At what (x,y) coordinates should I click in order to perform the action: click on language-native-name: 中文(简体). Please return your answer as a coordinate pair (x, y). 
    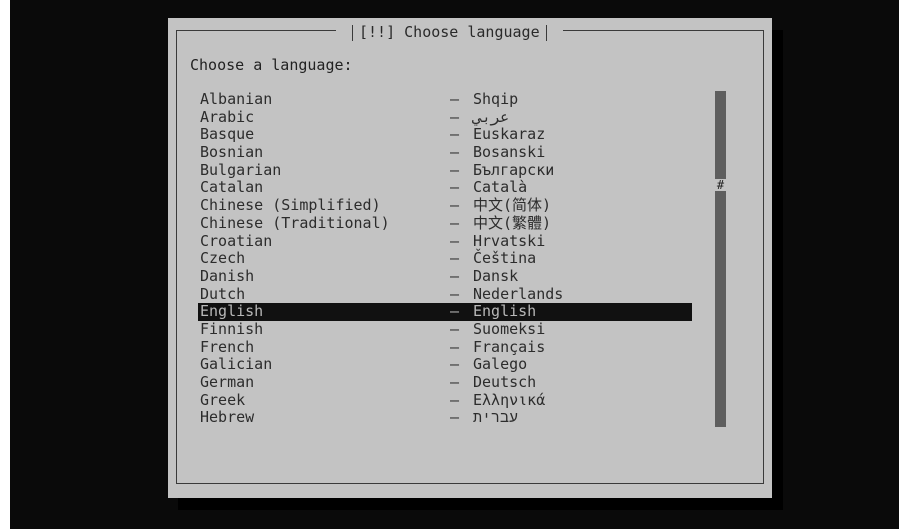
    Looking at the image, I should click on (512, 205).